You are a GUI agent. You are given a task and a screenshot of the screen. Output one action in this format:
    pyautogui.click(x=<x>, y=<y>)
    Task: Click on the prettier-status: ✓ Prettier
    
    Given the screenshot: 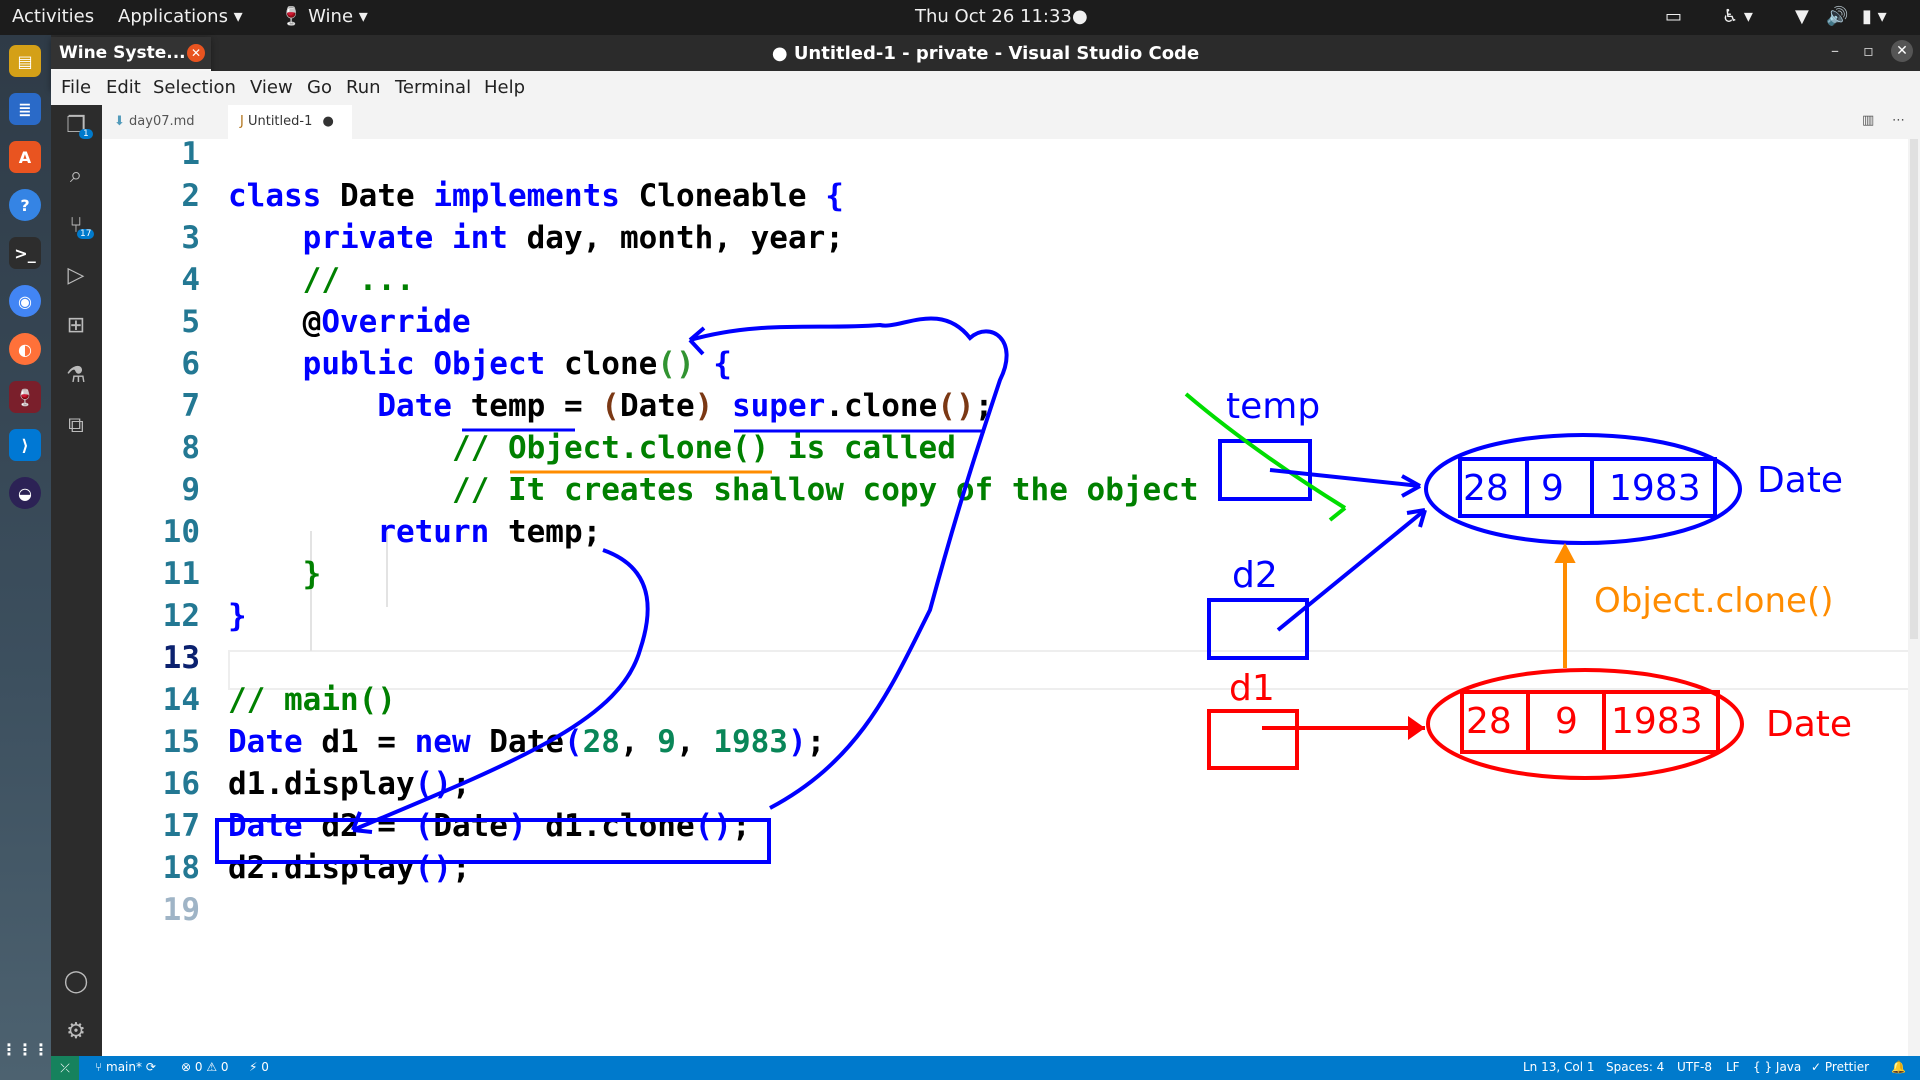 What is the action you would take?
    pyautogui.click(x=1840, y=1067)
    